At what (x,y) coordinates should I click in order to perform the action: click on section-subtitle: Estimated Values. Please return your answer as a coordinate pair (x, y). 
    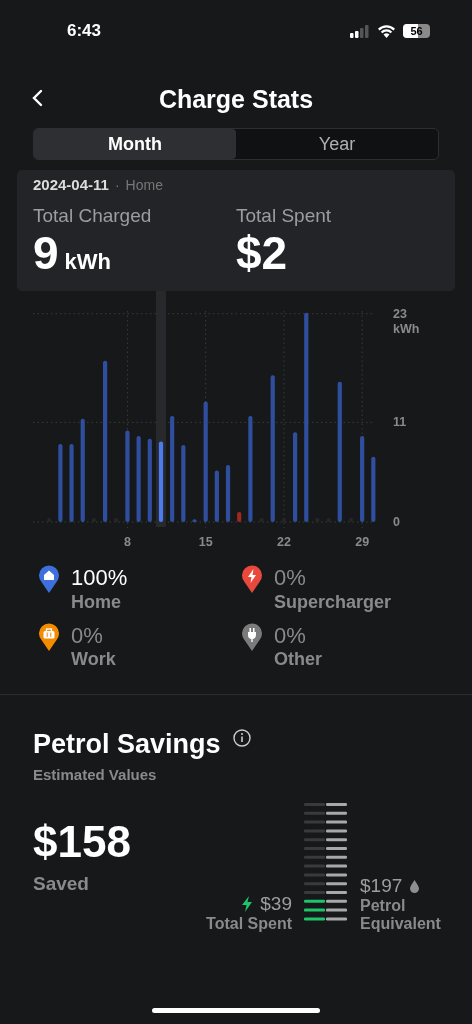
    Looking at the image, I should click on (95, 775).